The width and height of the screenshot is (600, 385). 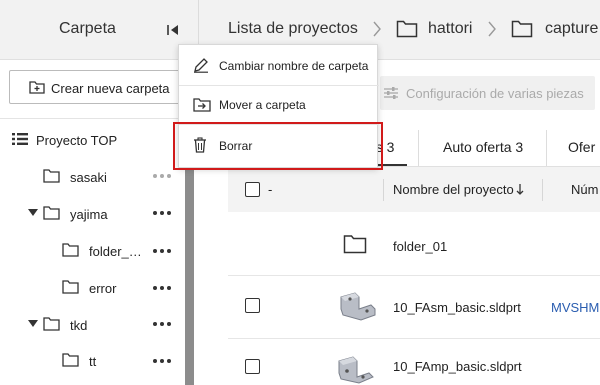 I want to click on create-folder-button: Crear nueva carpeta, so click(x=95, y=87).